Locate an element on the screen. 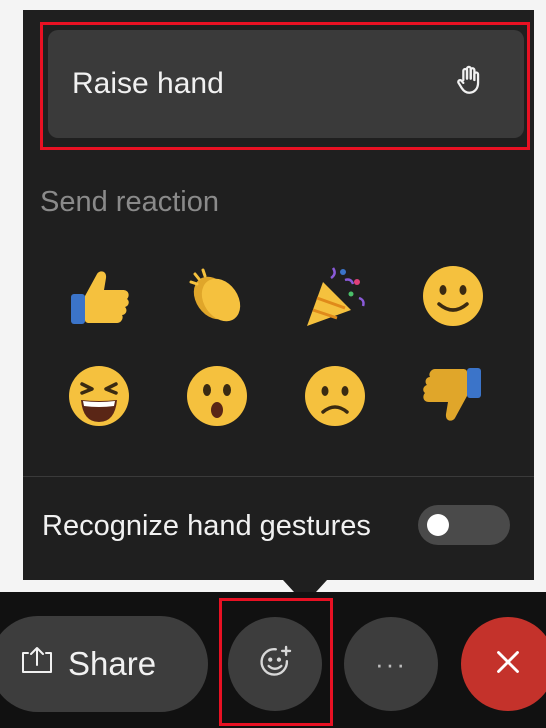 This screenshot has height=728, width=546. clapping-hands-icon is located at coordinates (217, 296).